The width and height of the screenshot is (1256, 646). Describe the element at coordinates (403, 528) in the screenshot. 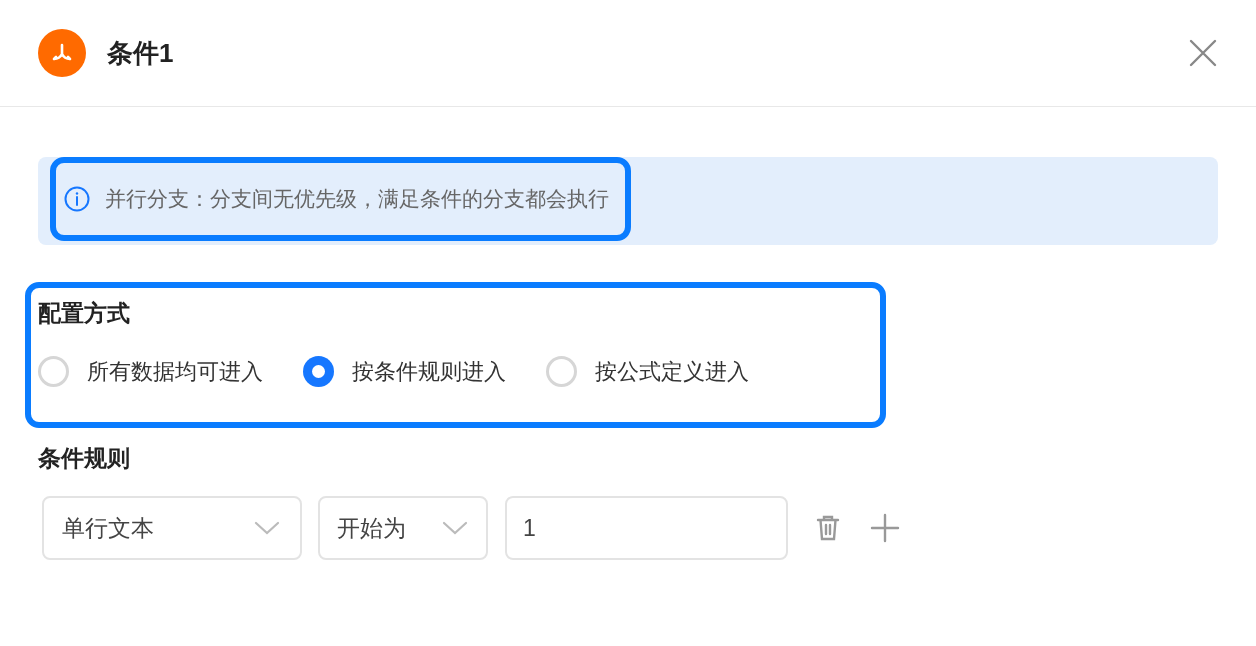

I see `operator-select: 开始为` at that location.